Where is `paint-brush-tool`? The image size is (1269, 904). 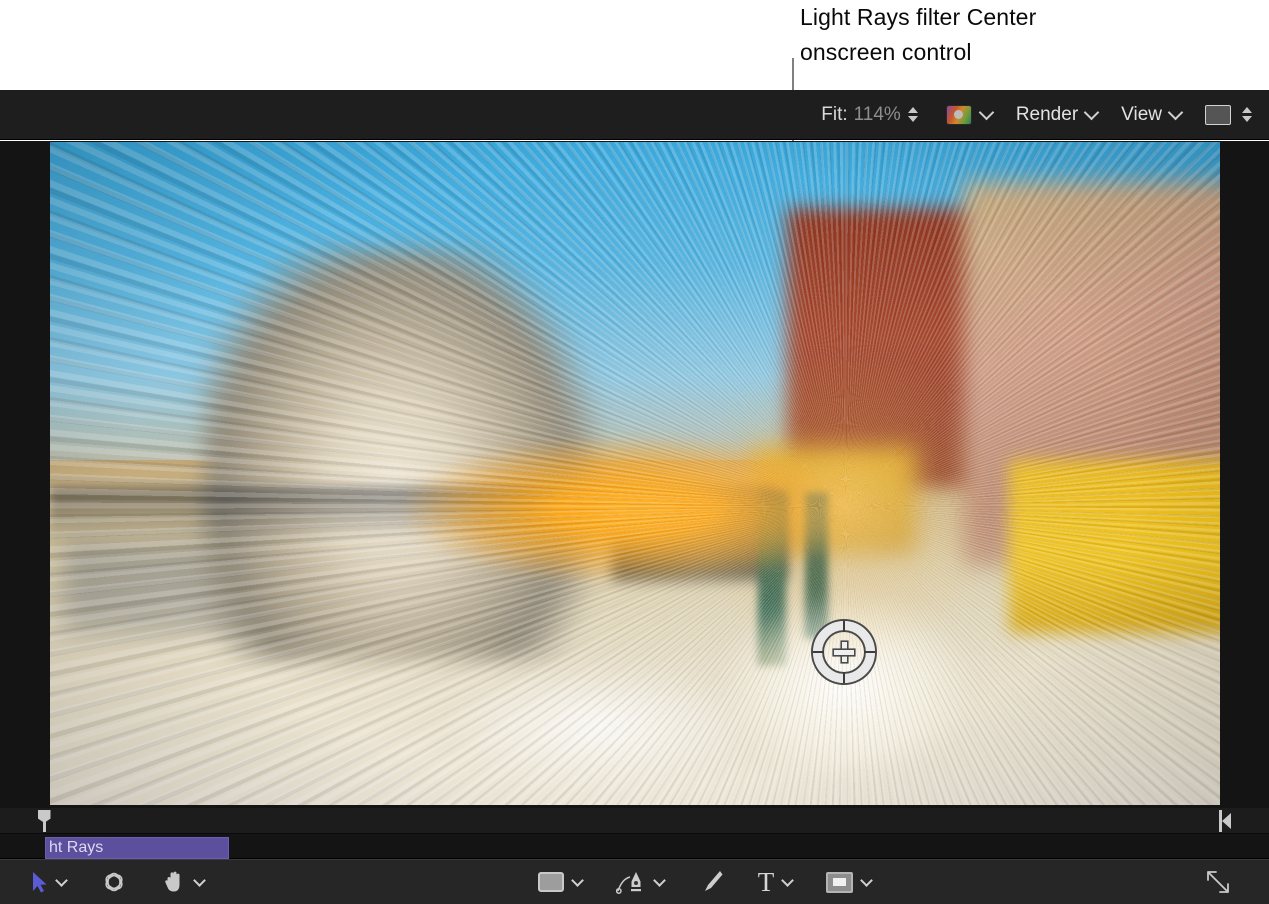
paint-brush-tool is located at coordinates (711, 882).